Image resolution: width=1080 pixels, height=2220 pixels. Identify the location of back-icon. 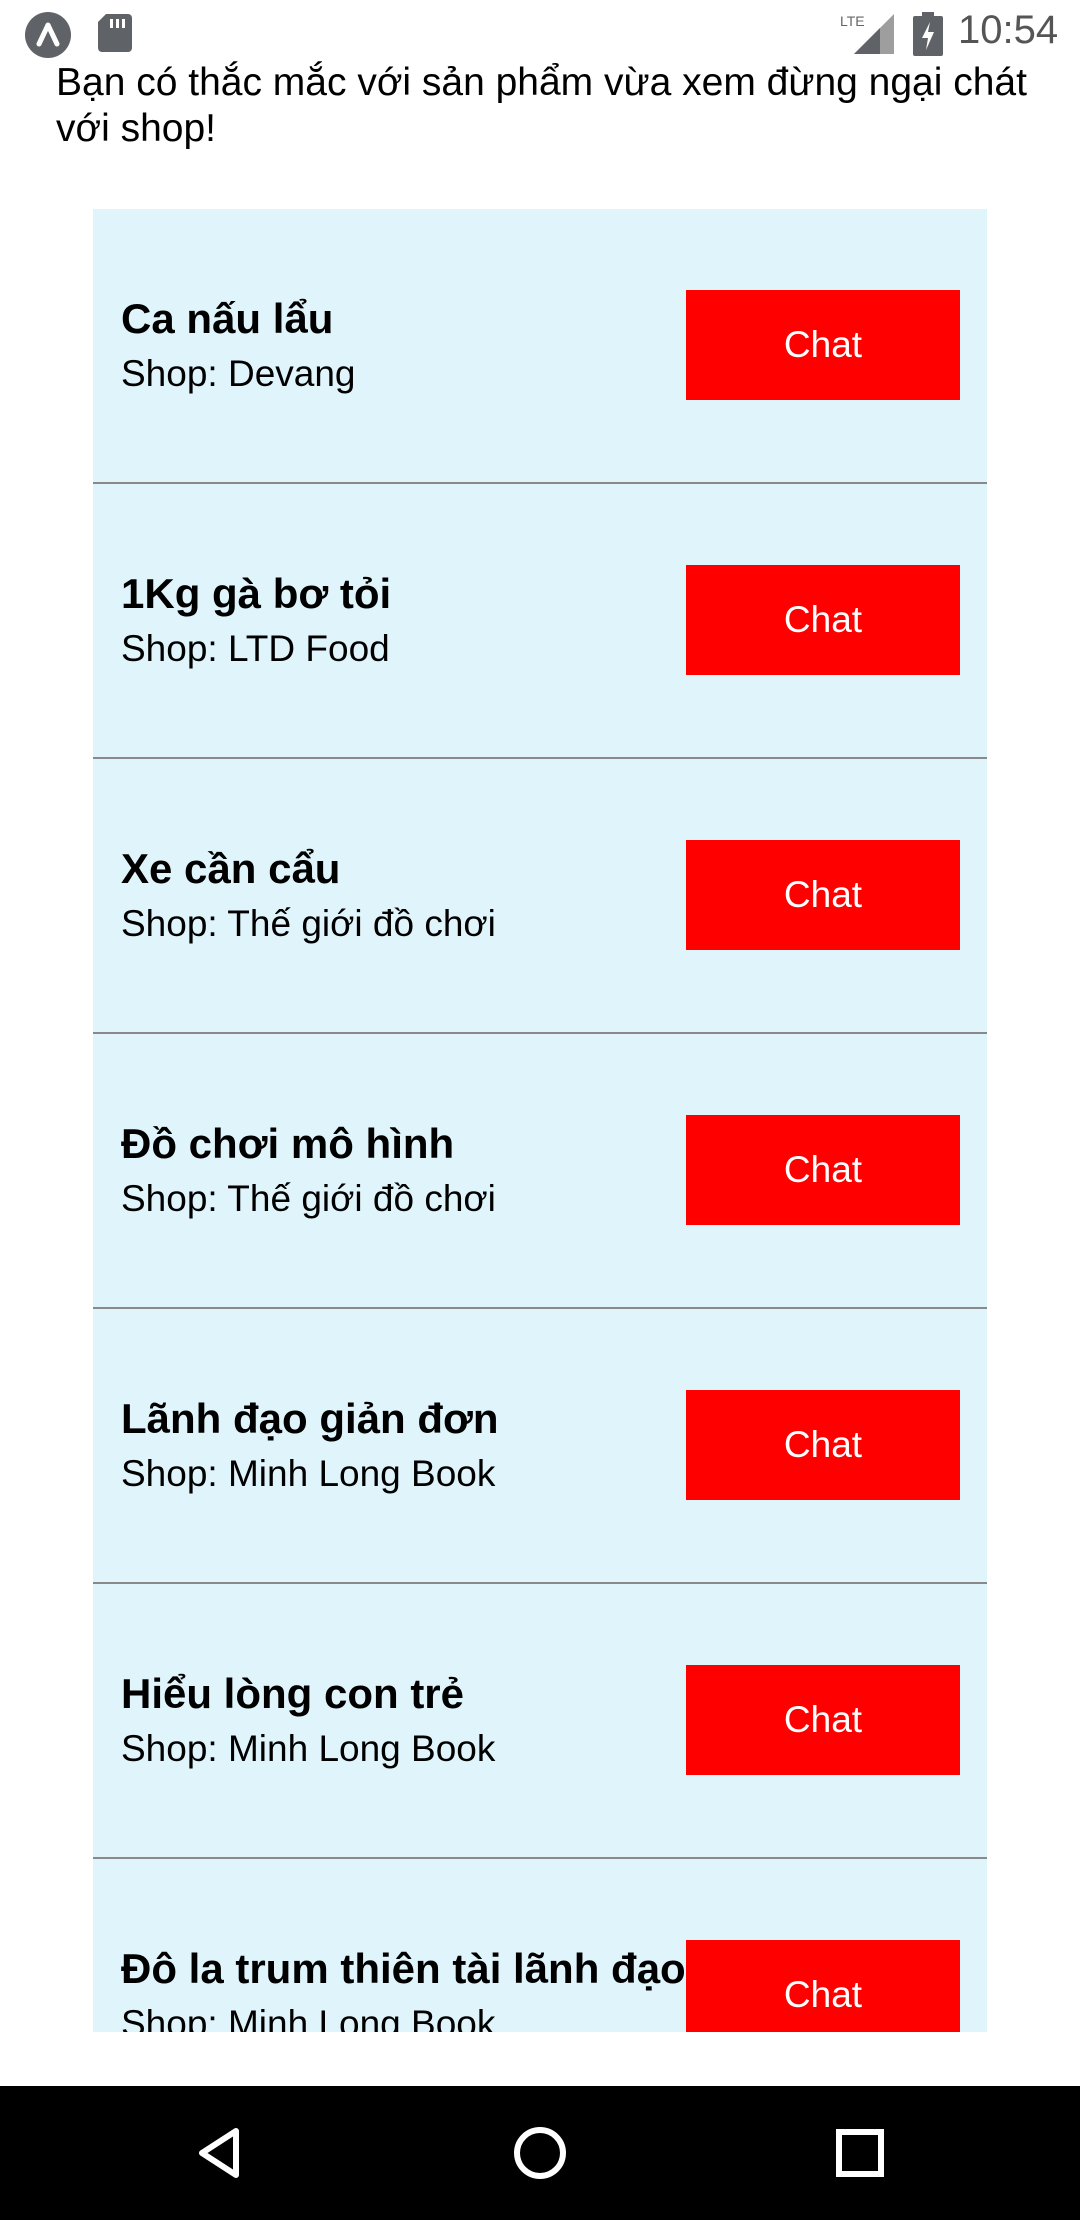
(220, 2153).